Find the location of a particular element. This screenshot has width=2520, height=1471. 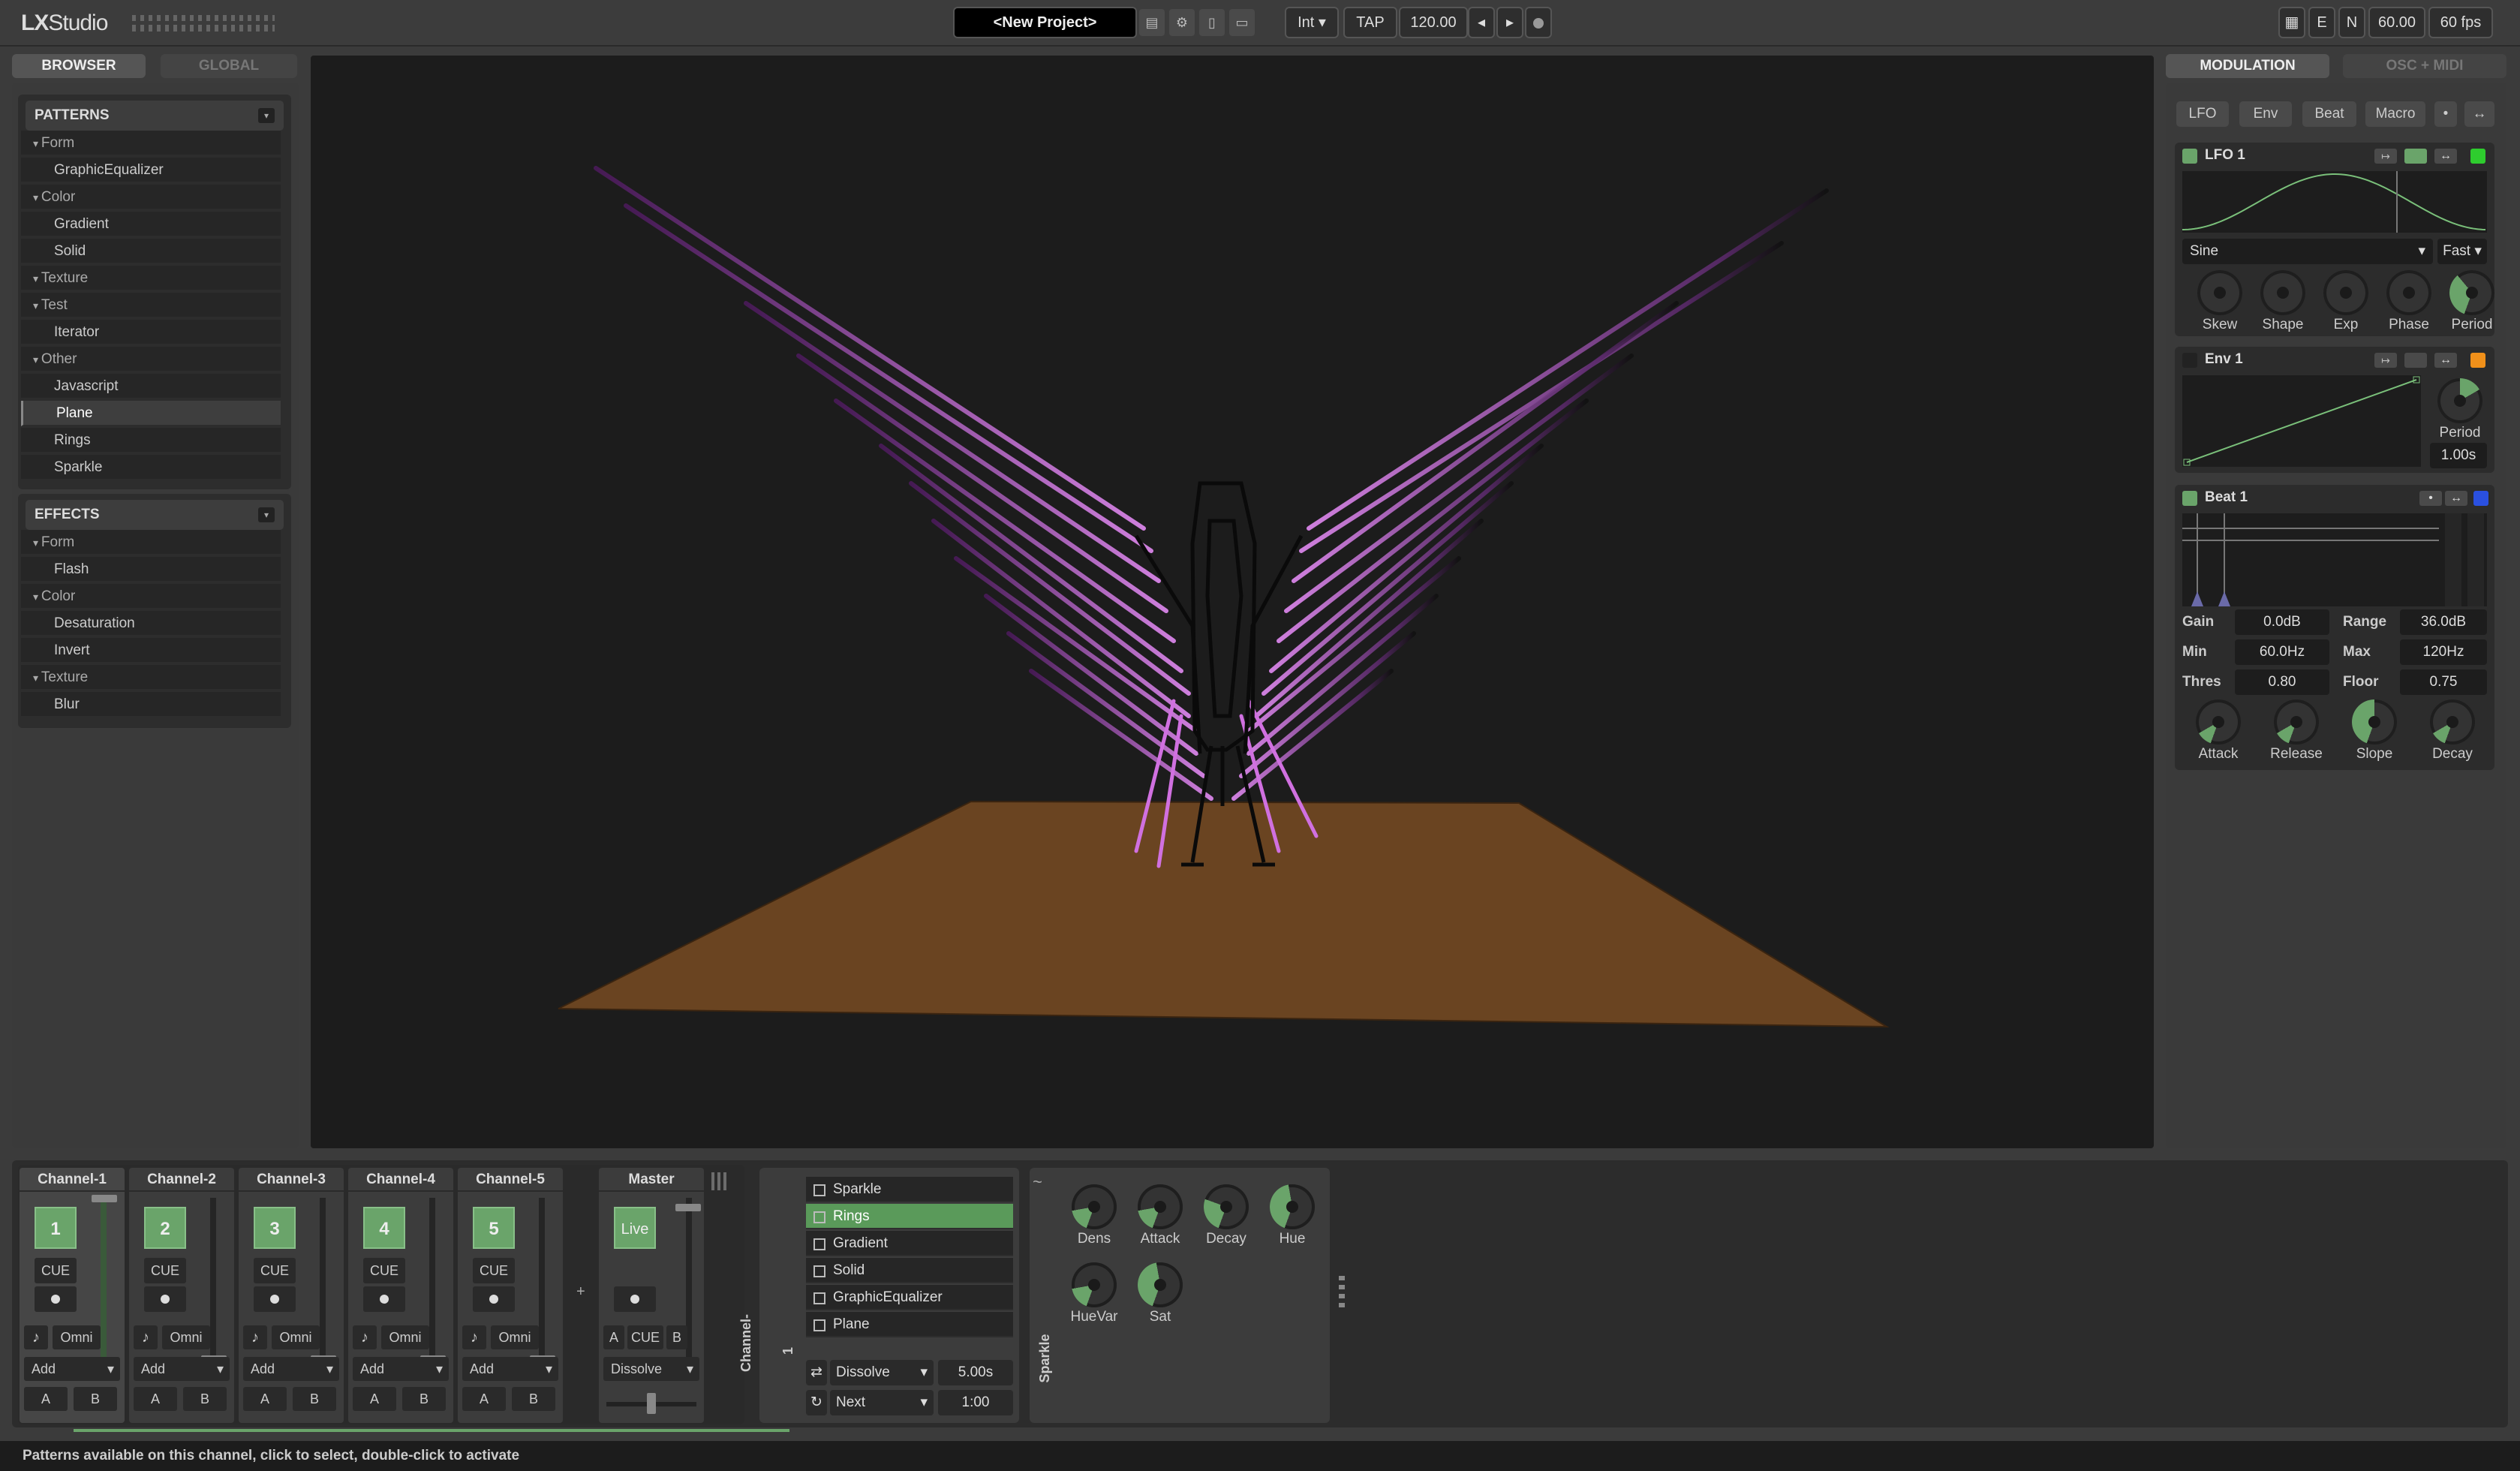

range-field: 36.0dB is located at coordinates (2443, 622).